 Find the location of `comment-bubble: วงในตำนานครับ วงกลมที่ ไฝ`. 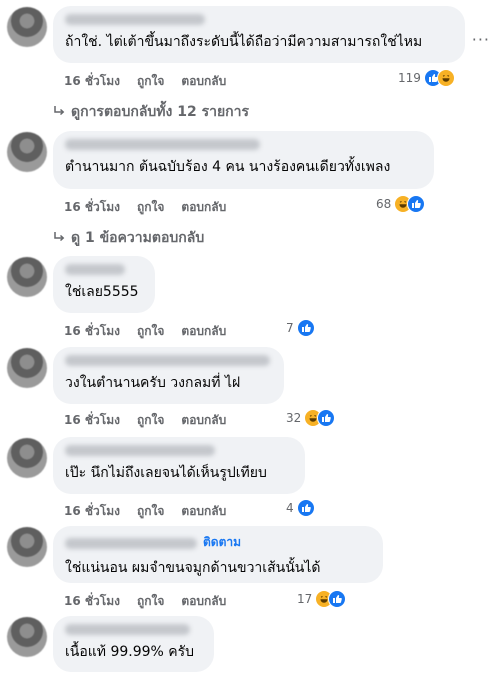

comment-bubble: วงในตำนานครับ วงกลมที่ ไฝ is located at coordinates (168, 375).